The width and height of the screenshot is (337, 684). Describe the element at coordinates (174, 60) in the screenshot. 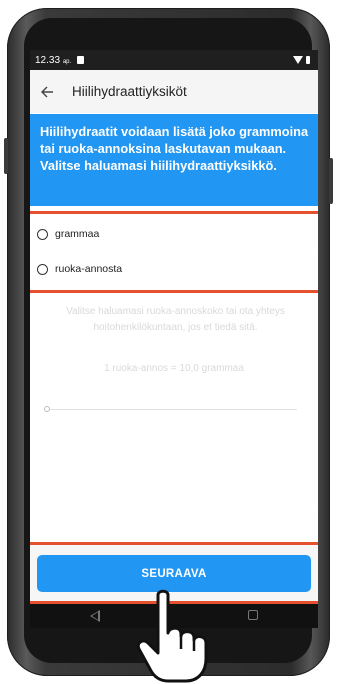

I see `status-bar: 12.33 ap.` at that location.